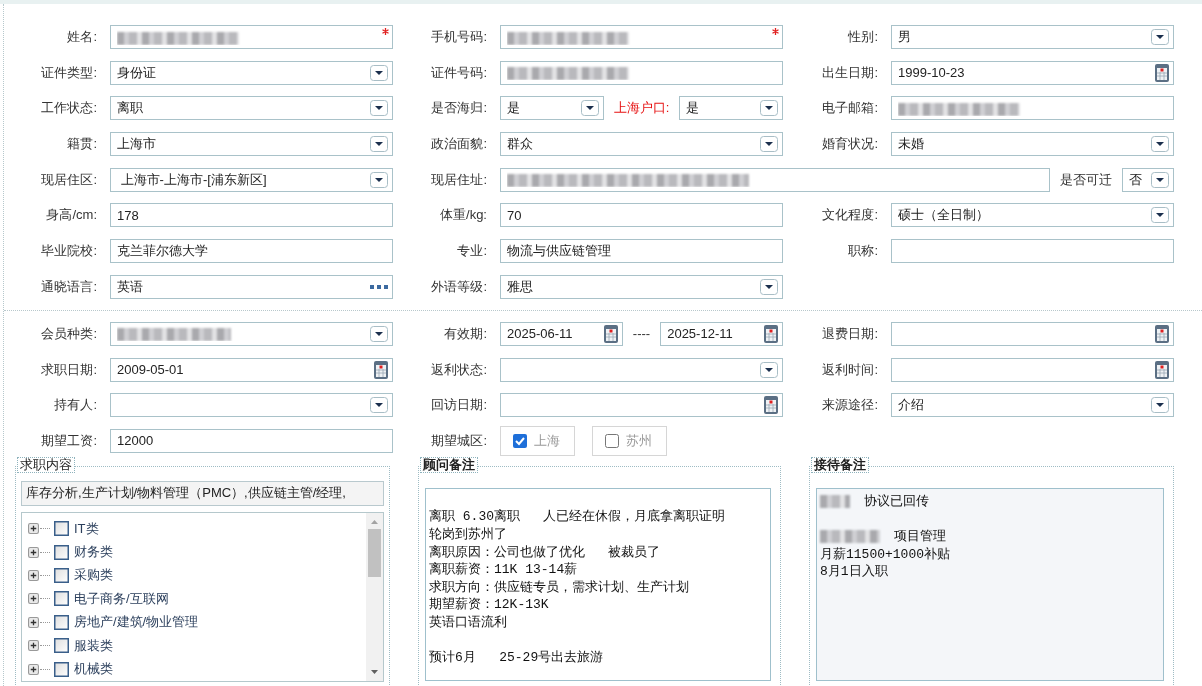 This screenshot has height=686, width=1202. What do you see at coordinates (641, 144) in the screenshot?
I see `dropdown: 群众` at bounding box center [641, 144].